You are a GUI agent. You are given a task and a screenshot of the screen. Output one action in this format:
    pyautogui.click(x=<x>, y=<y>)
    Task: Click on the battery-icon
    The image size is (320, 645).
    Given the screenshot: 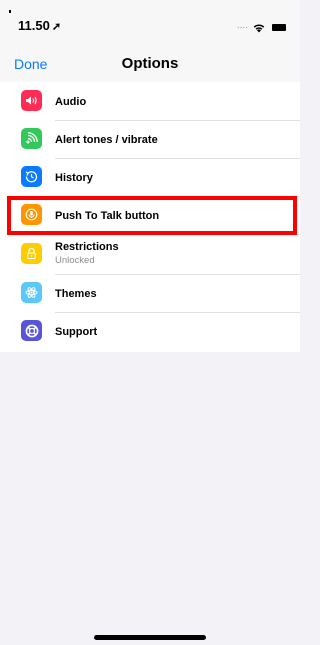 What is the action you would take?
    pyautogui.click(x=279, y=27)
    